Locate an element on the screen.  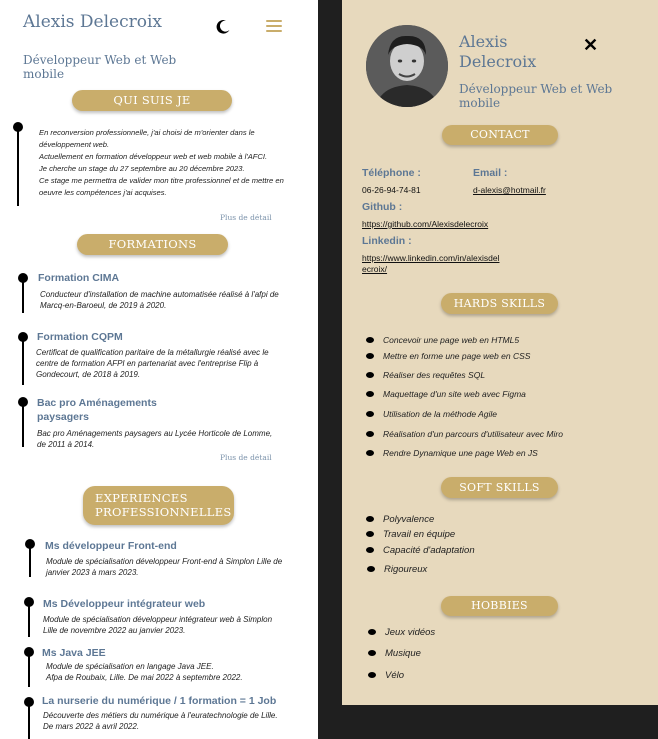
formations-section-title: FORMATIONS is located at coordinates (152, 244).